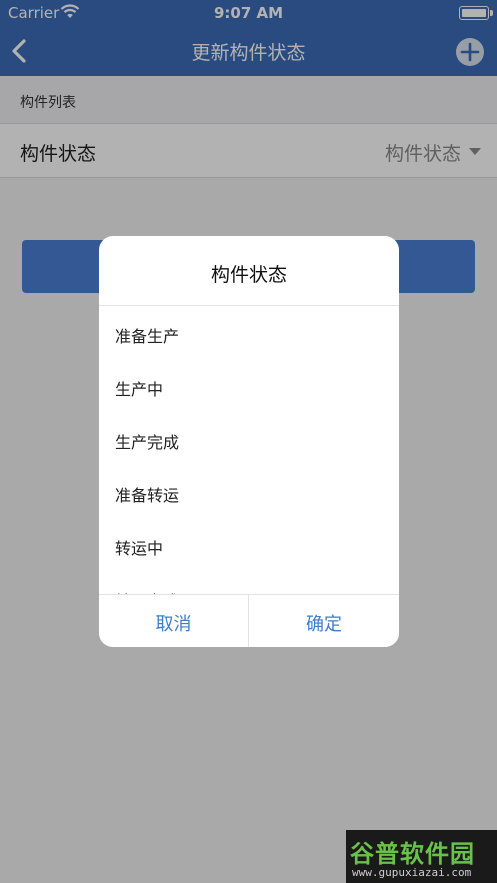 This screenshot has height=883, width=497. What do you see at coordinates (249, 545) in the screenshot?
I see `option-item: 转运中` at bounding box center [249, 545].